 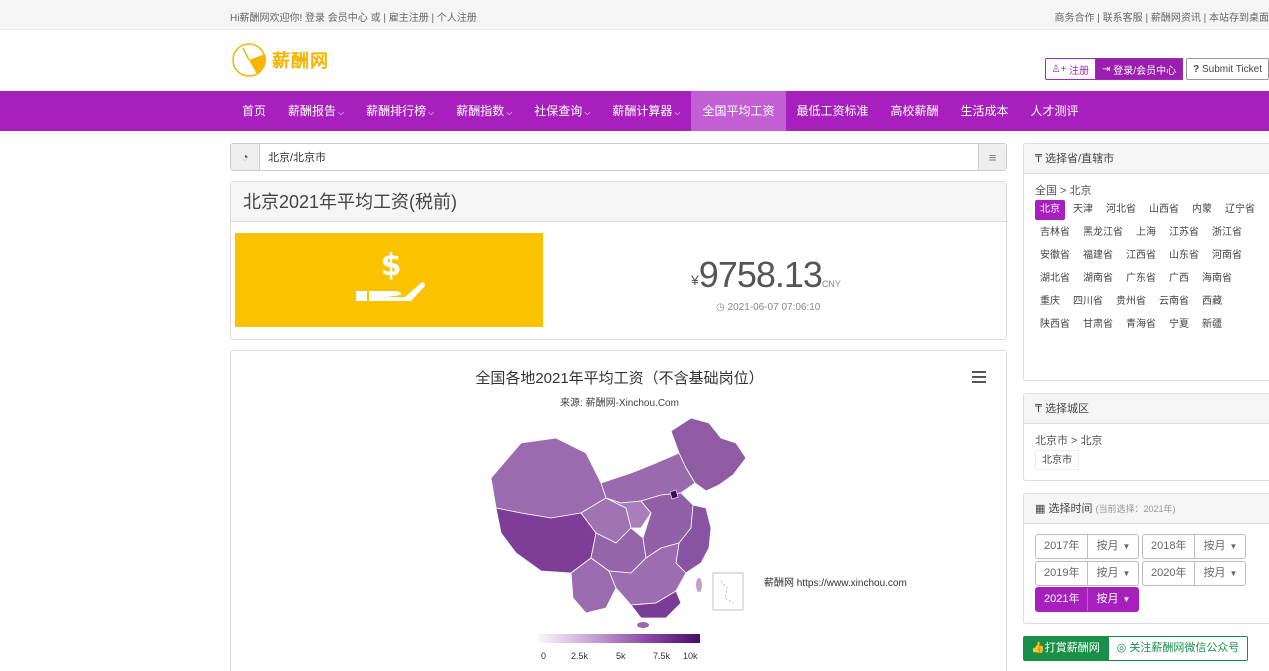 I want to click on china-map, so click(x=616, y=520).